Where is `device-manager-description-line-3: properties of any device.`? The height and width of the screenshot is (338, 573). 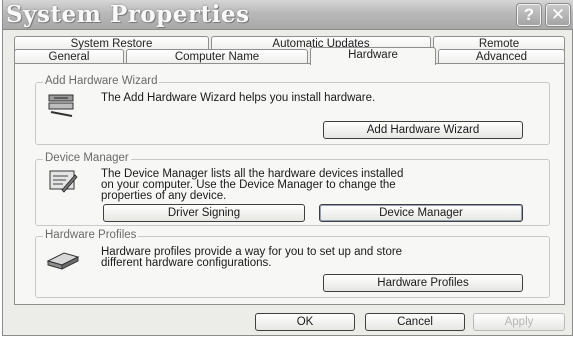
device-manager-description-line-3: properties of any device. is located at coordinates (164, 196).